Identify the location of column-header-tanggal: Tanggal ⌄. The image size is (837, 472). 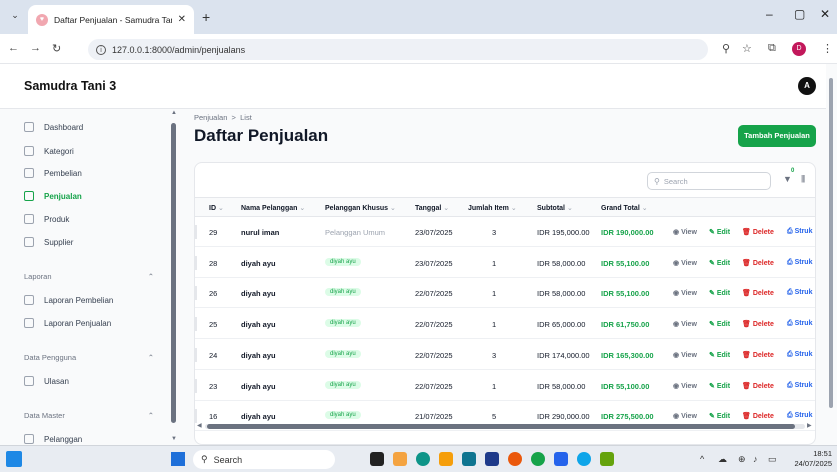
(432, 208).